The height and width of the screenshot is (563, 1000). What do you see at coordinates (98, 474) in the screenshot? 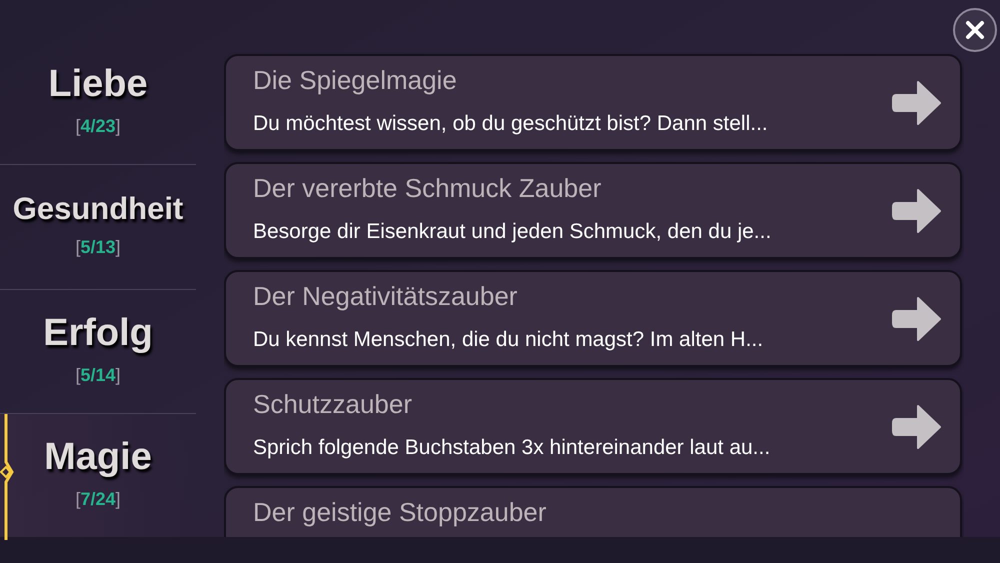
I see `category-tab: Magie [7/24]` at bounding box center [98, 474].